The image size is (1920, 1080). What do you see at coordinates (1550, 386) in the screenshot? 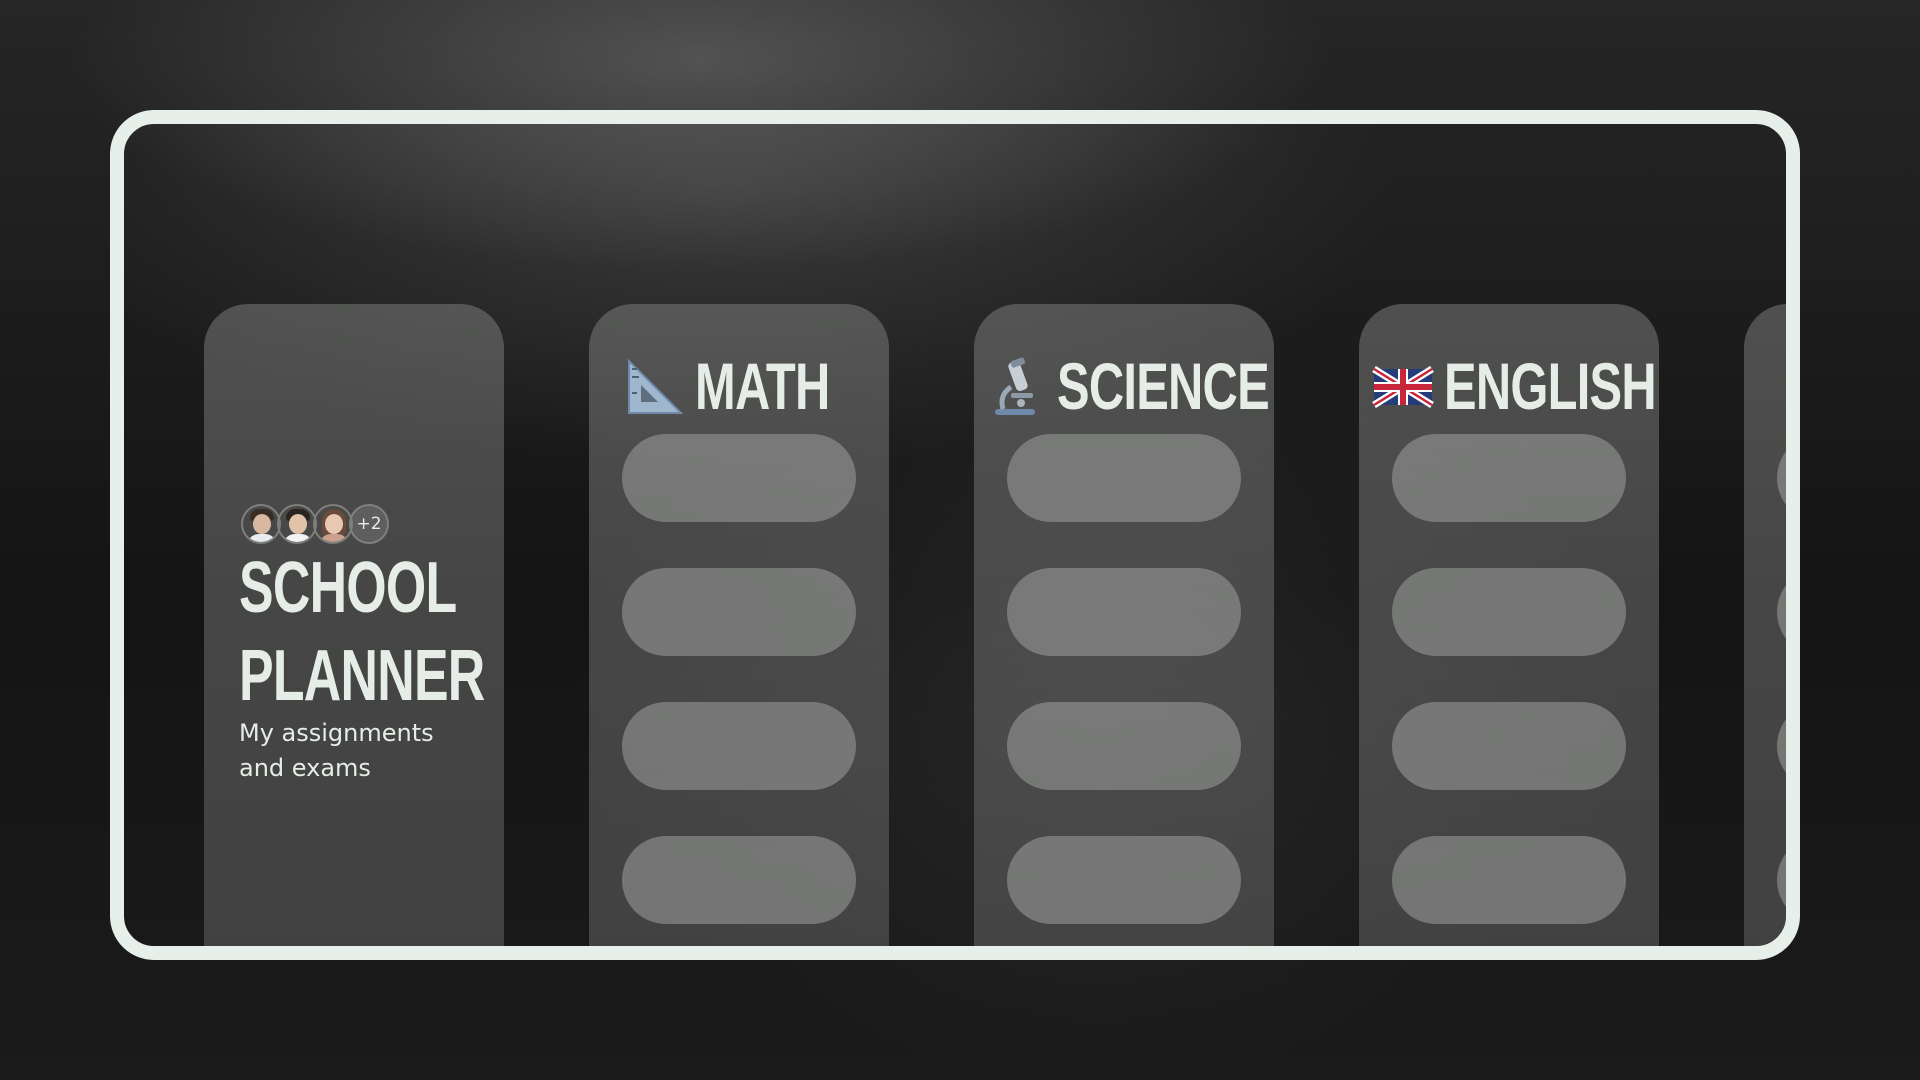
I see `column-title: ENGLISH` at bounding box center [1550, 386].